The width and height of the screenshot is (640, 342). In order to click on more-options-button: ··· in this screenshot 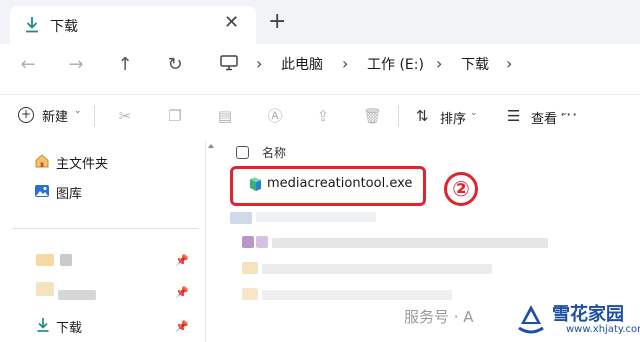, I will do `click(569, 114)`.